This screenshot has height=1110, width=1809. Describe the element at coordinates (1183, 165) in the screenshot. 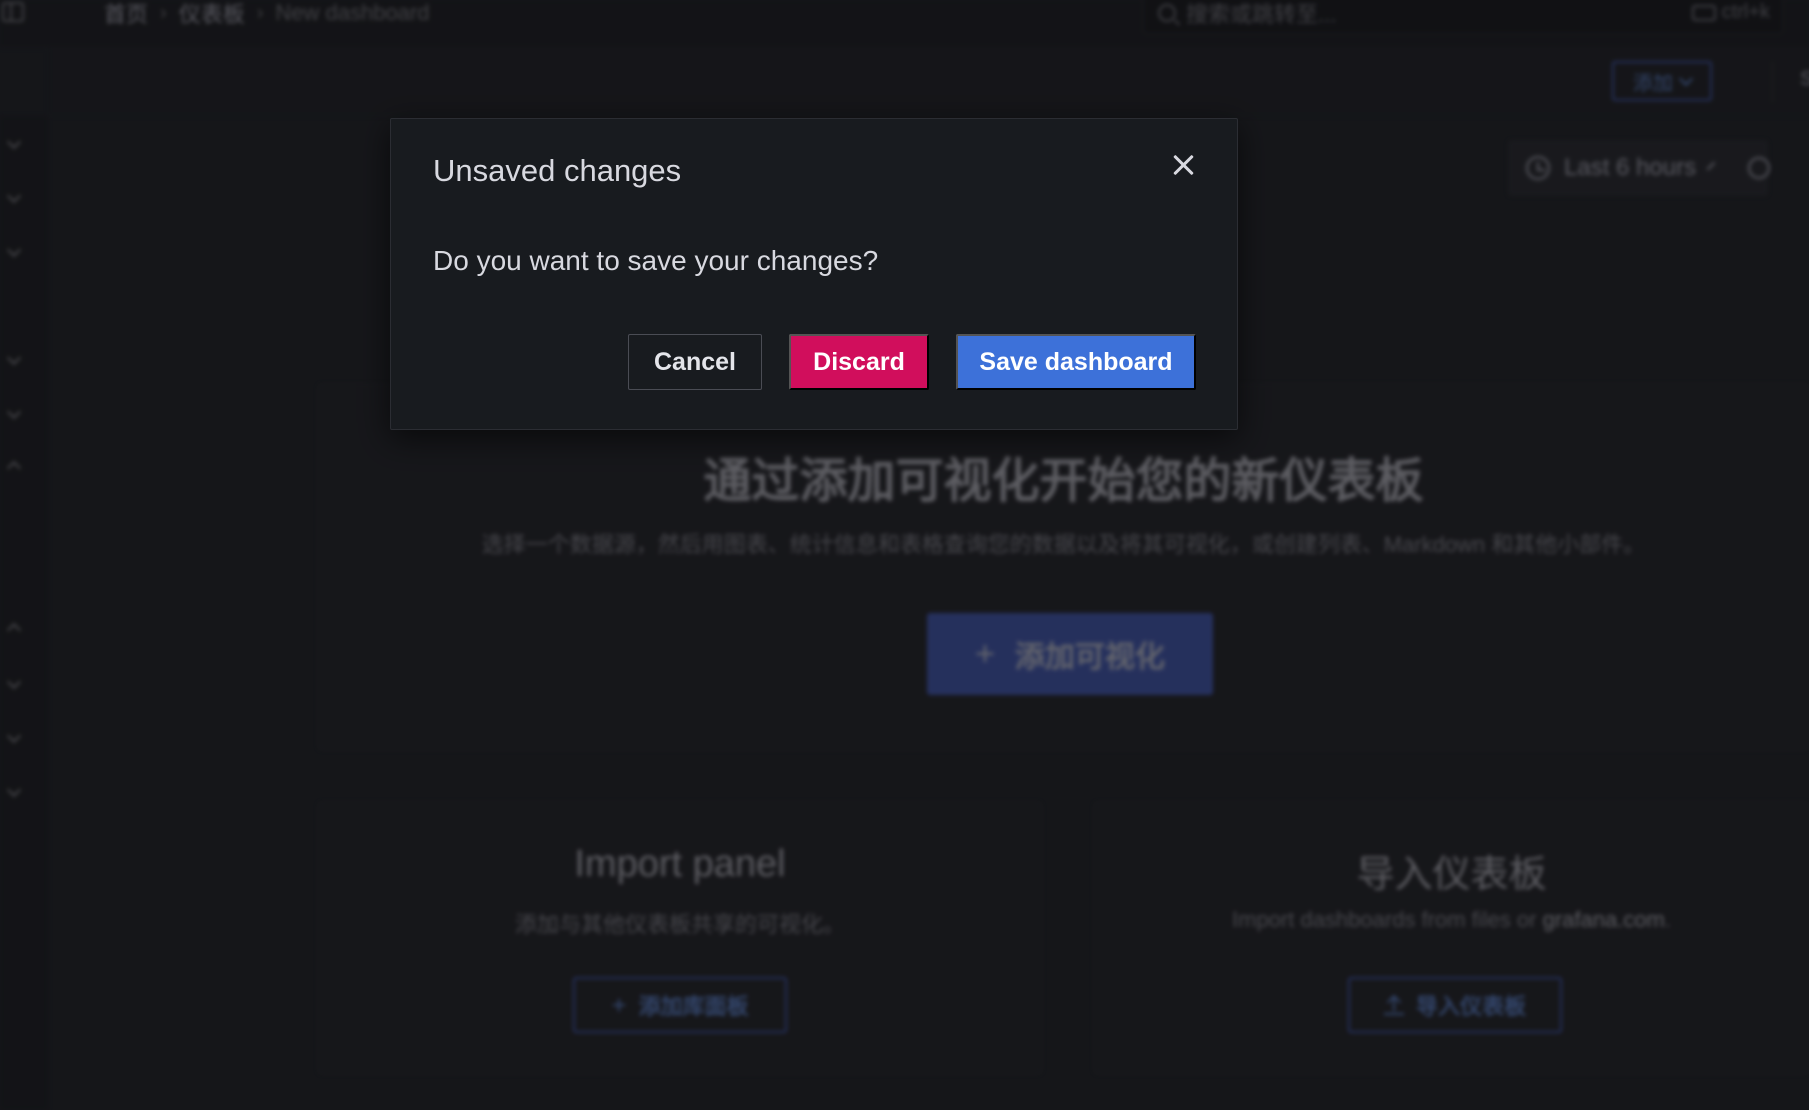

I see `close-icon` at that location.